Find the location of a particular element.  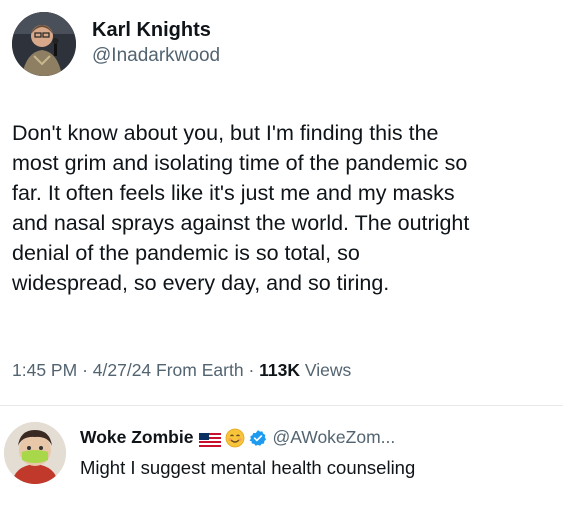

reply-avatar-image is located at coordinates (35, 453).